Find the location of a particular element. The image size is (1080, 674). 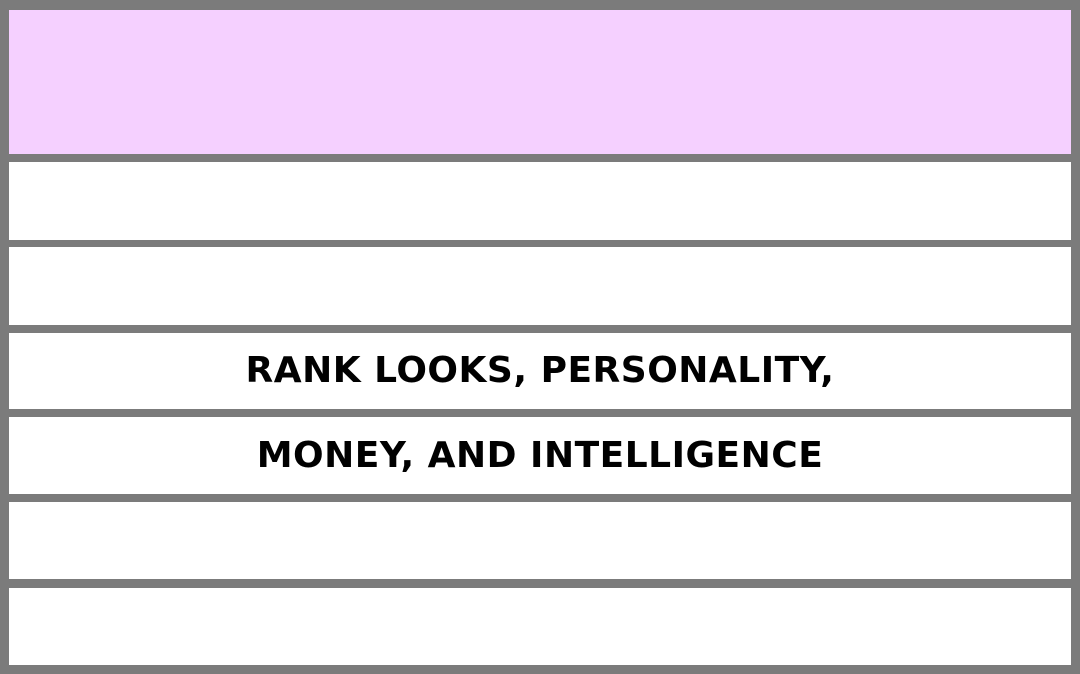

title-line-2: MONEY, AND INTELLIGENCE is located at coordinates (540, 455).